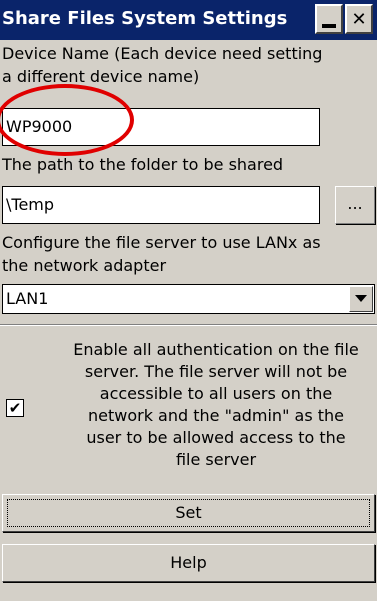  I want to click on help-button-label: Help, so click(188, 562).